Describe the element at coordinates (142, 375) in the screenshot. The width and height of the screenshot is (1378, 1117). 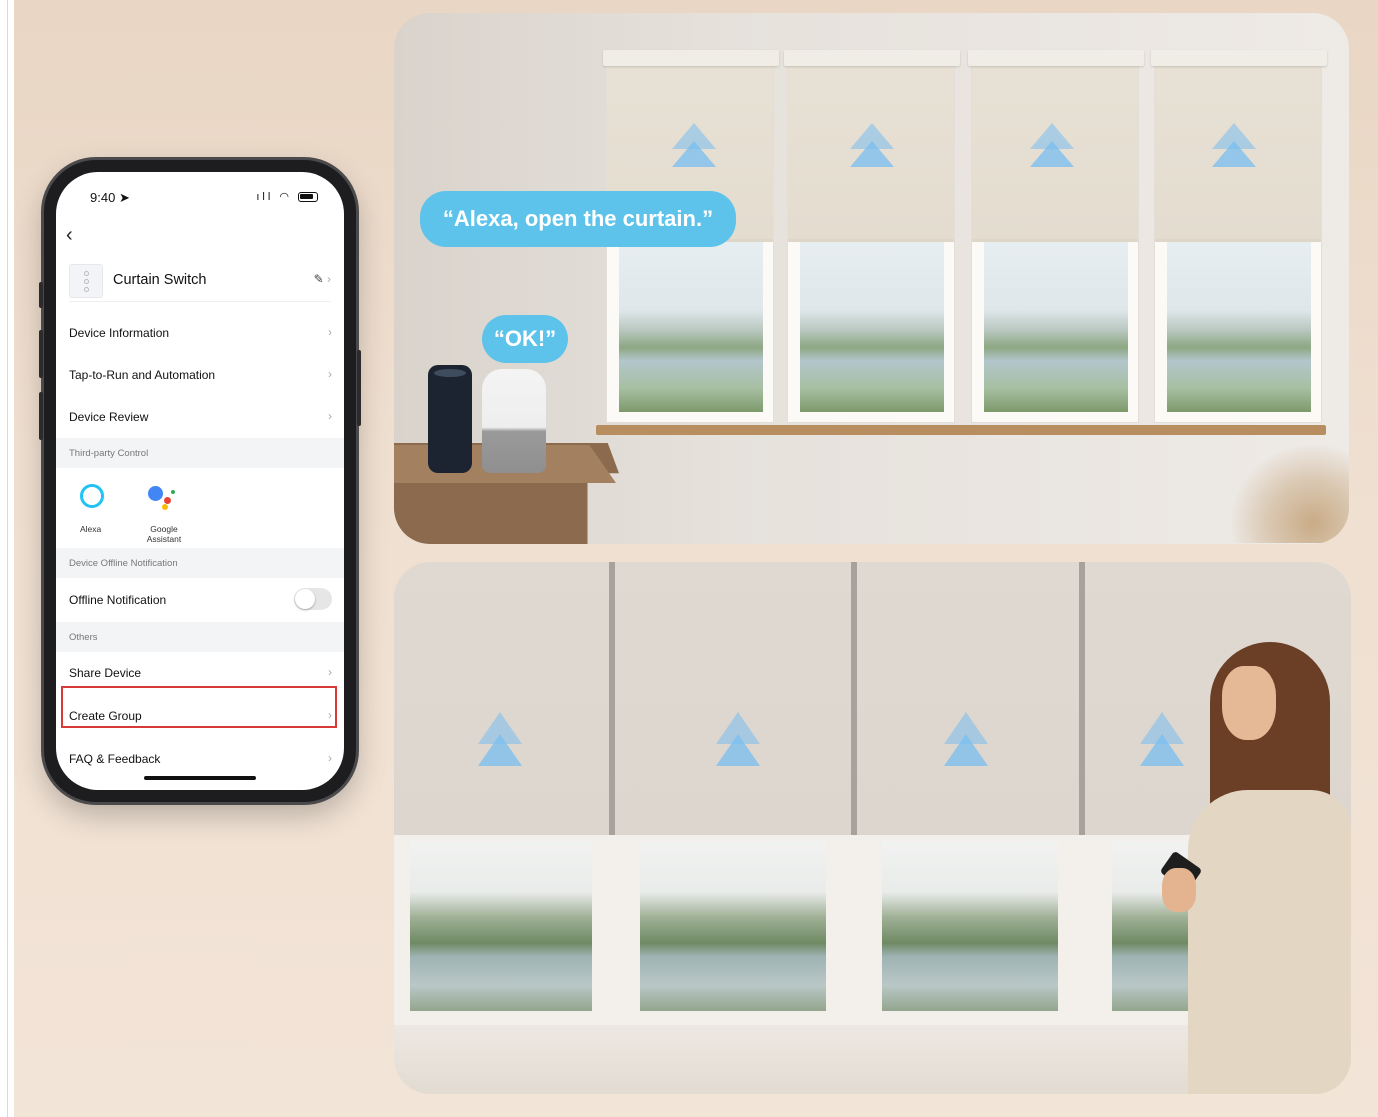
I see `menu-item-label: Tap-to-Run and Automation` at that location.